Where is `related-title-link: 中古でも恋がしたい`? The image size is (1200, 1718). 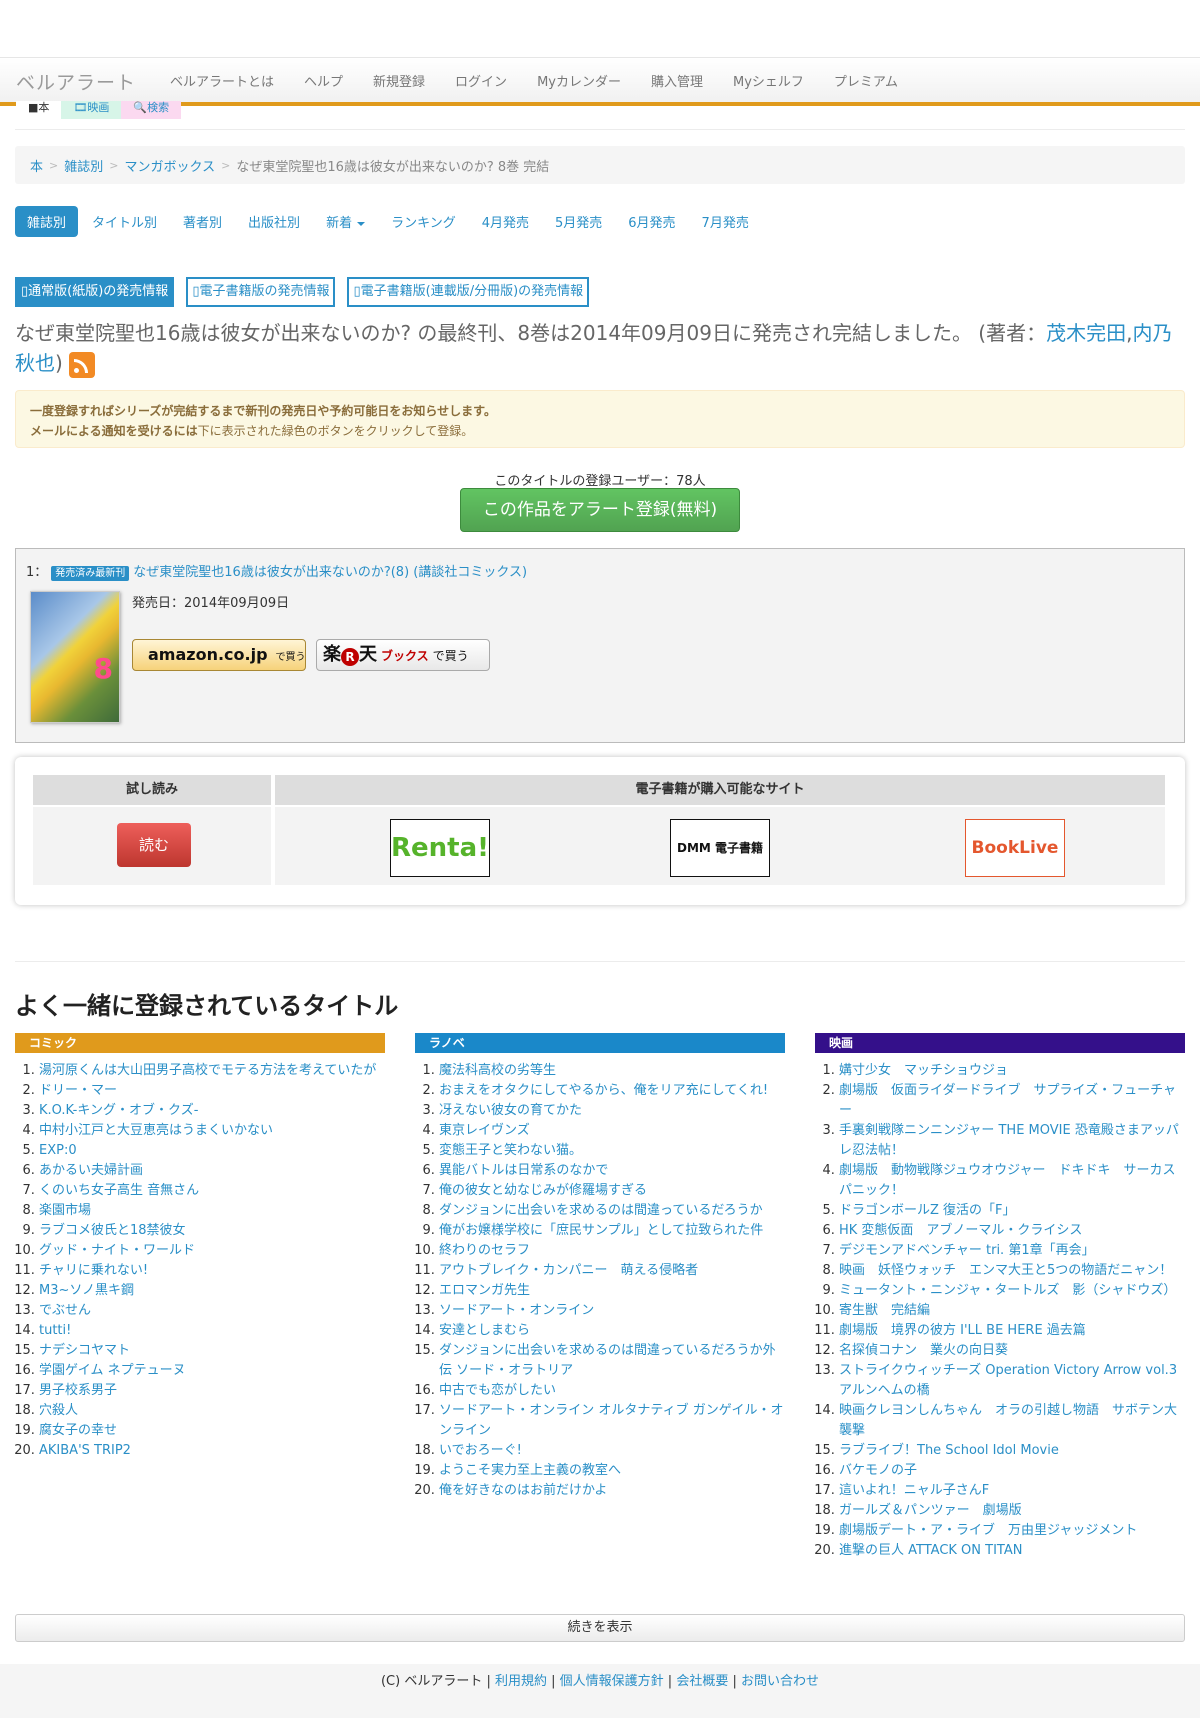 related-title-link: 中古でも恋がしたい is located at coordinates (497, 1390).